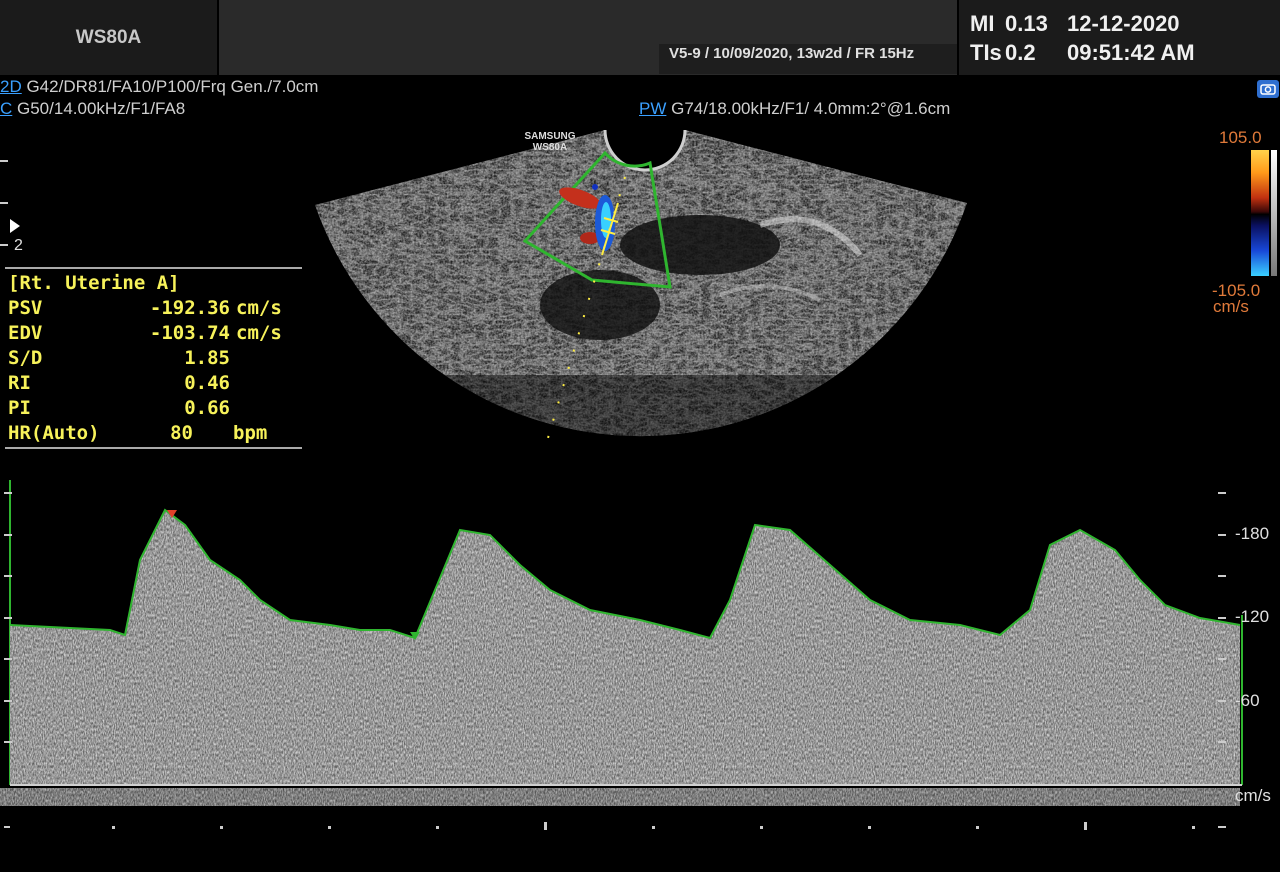 The height and width of the screenshot is (872, 1280). What do you see at coordinates (54, 433) in the screenshot?
I see `measurement-label: HR(Auto)` at bounding box center [54, 433].